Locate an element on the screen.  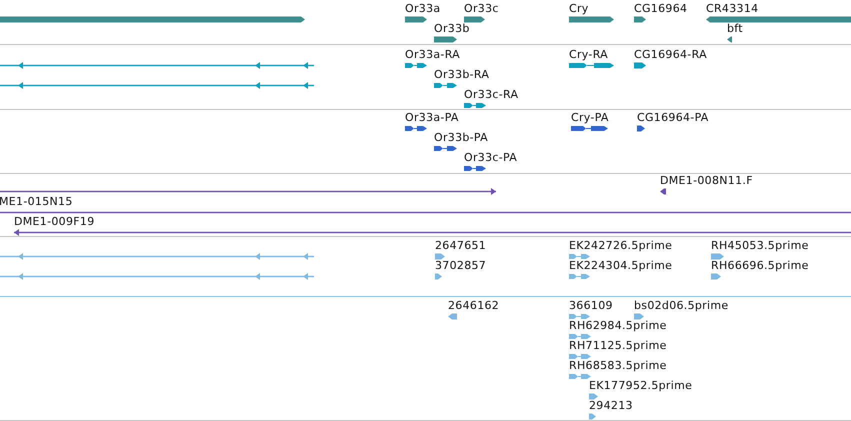
feature-label: RH71125.5prime is located at coordinates (618, 346).